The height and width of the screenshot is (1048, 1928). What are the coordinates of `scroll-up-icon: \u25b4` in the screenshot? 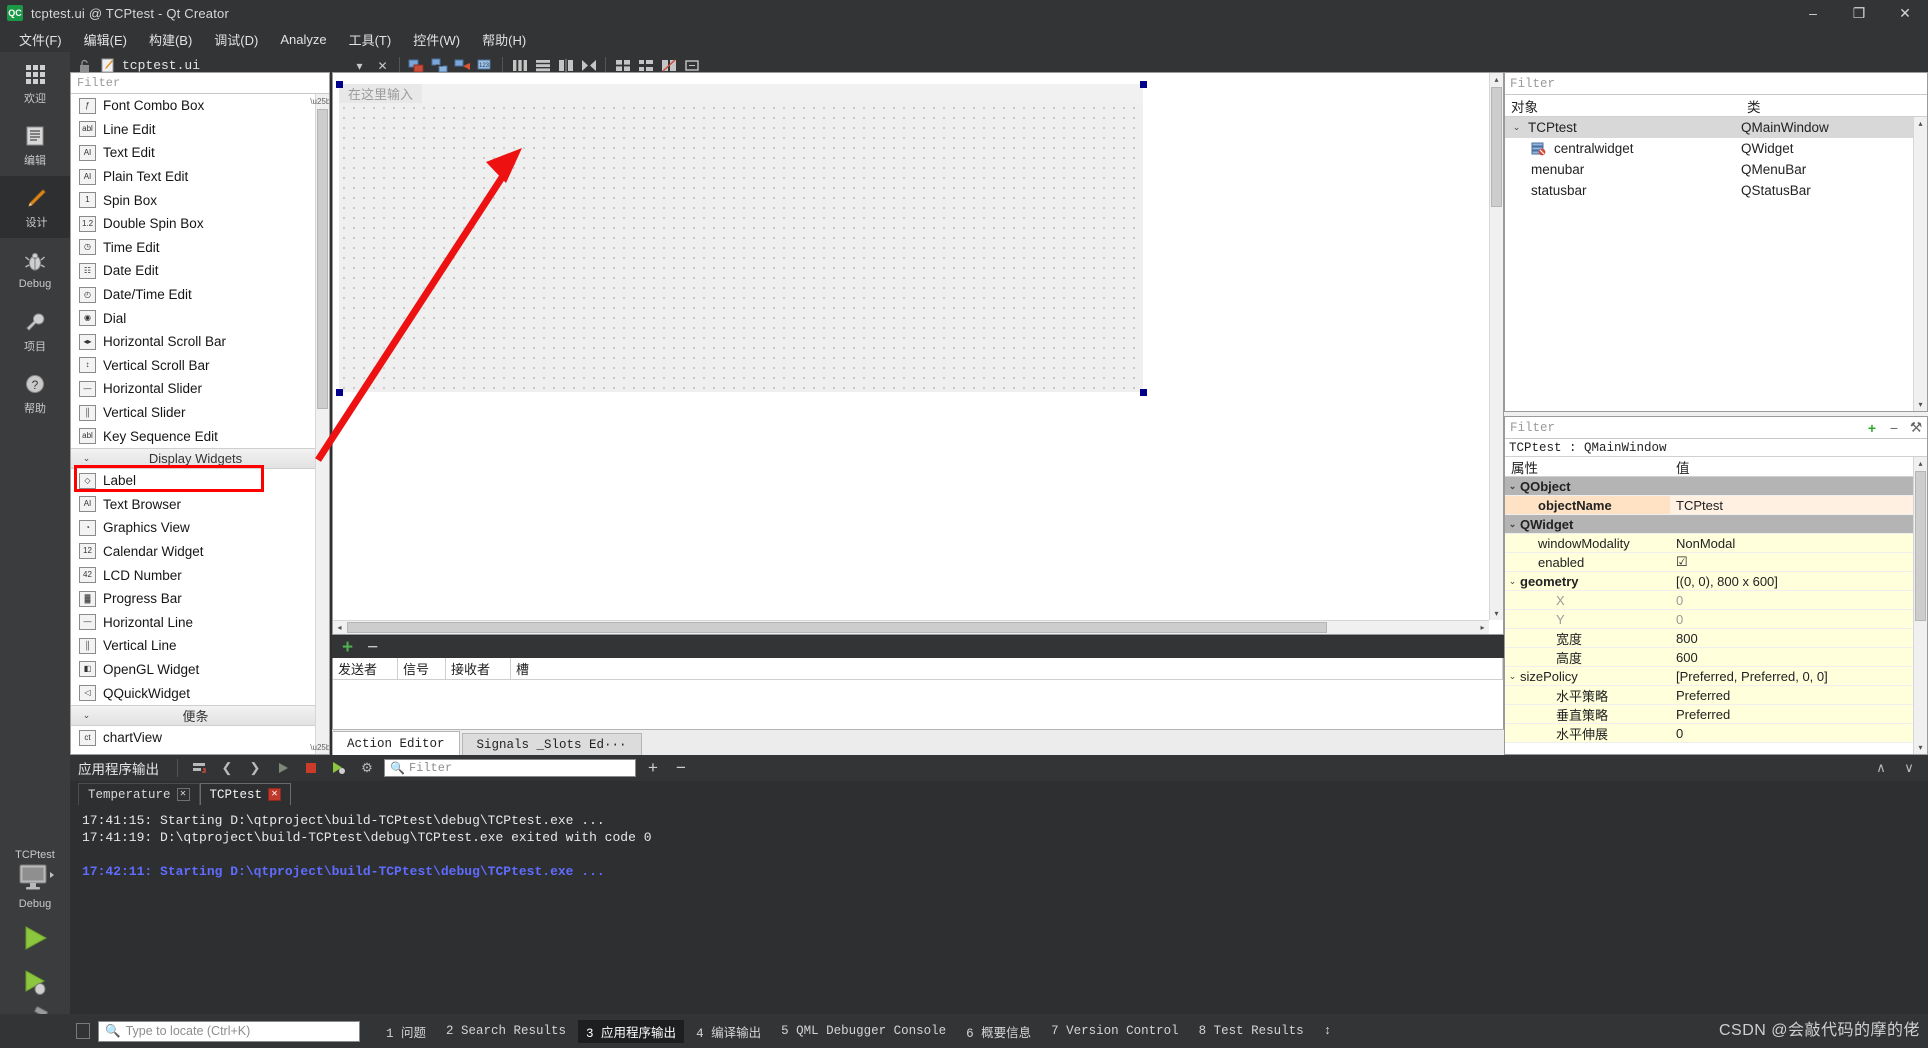 It's located at (319, 101).